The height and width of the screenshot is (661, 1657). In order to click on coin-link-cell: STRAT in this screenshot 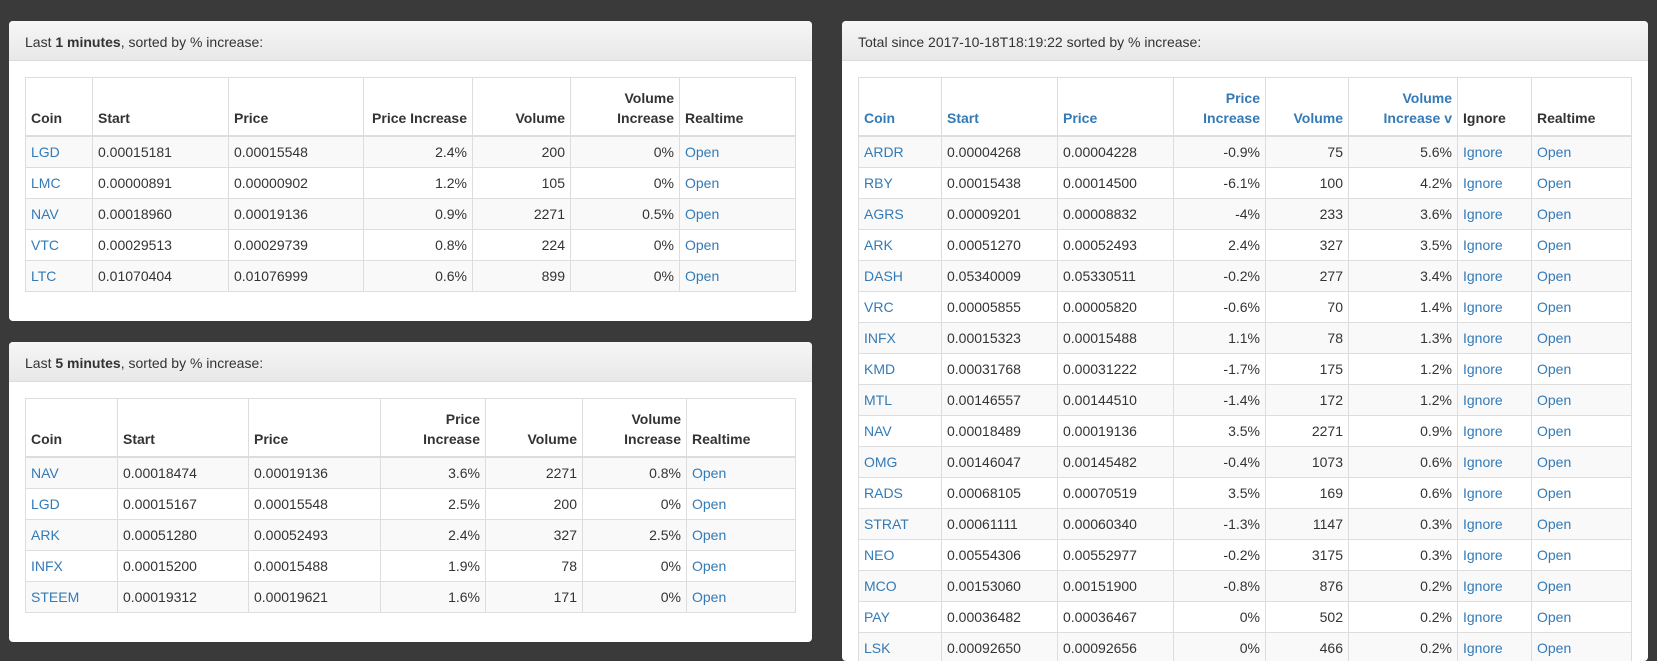, I will do `click(900, 524)`.